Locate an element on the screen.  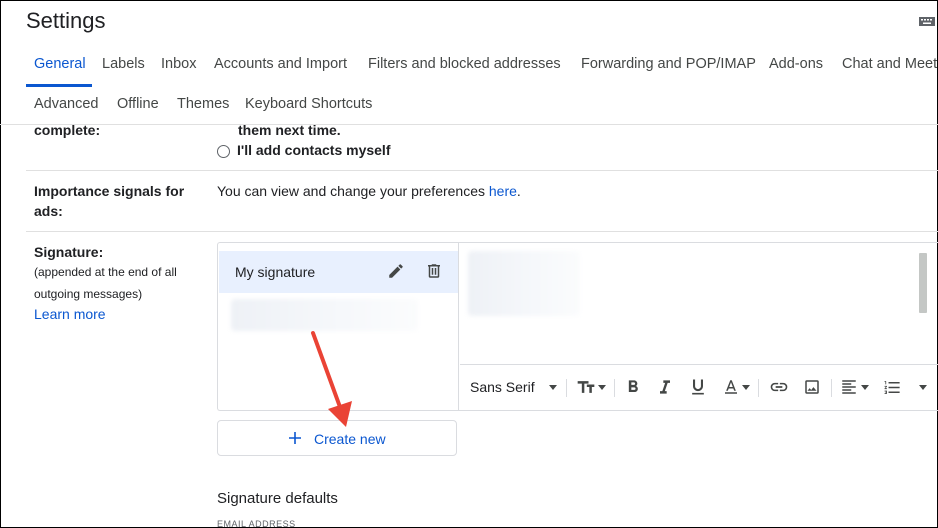
font-family-select: Sans Serif is located at coordinates (513, 387).